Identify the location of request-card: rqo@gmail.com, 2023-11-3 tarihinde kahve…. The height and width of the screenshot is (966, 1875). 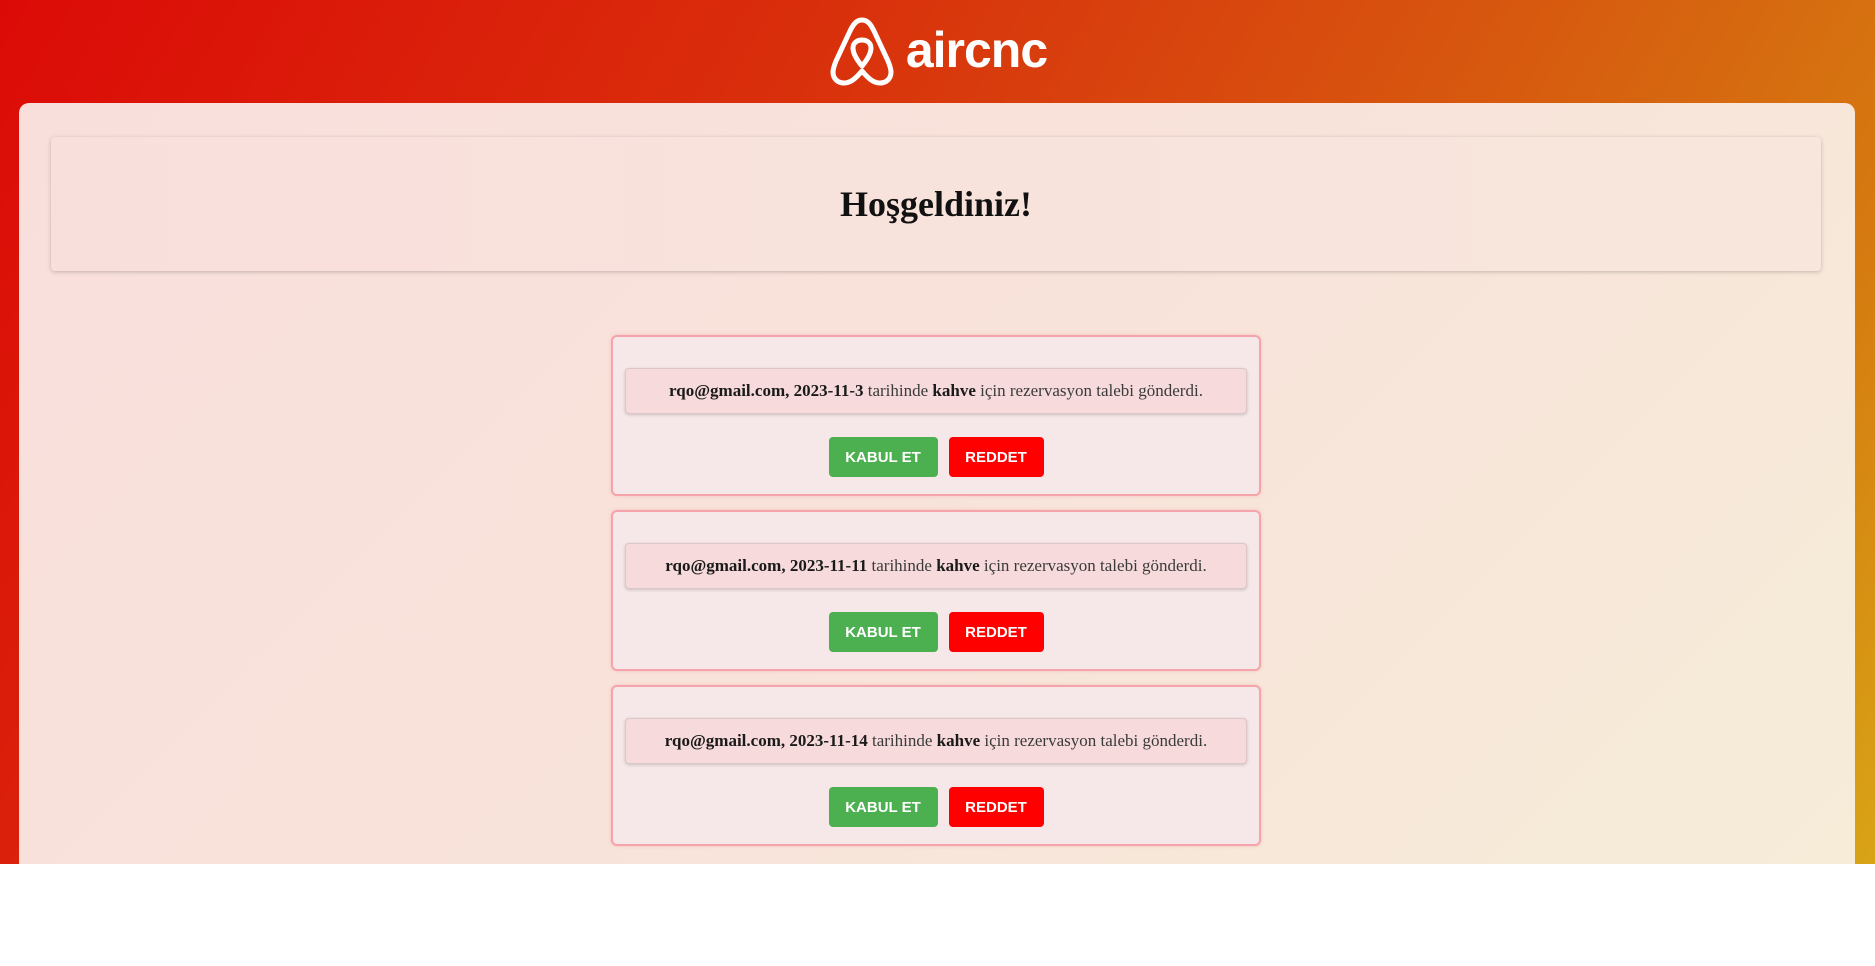
(936, 415).